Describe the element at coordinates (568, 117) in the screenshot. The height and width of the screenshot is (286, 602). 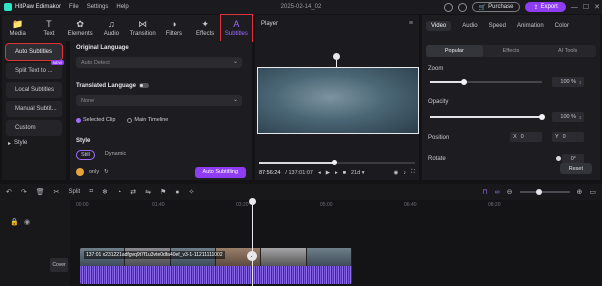
I see `opacity-value-field: 100 % ⇕` at that location.